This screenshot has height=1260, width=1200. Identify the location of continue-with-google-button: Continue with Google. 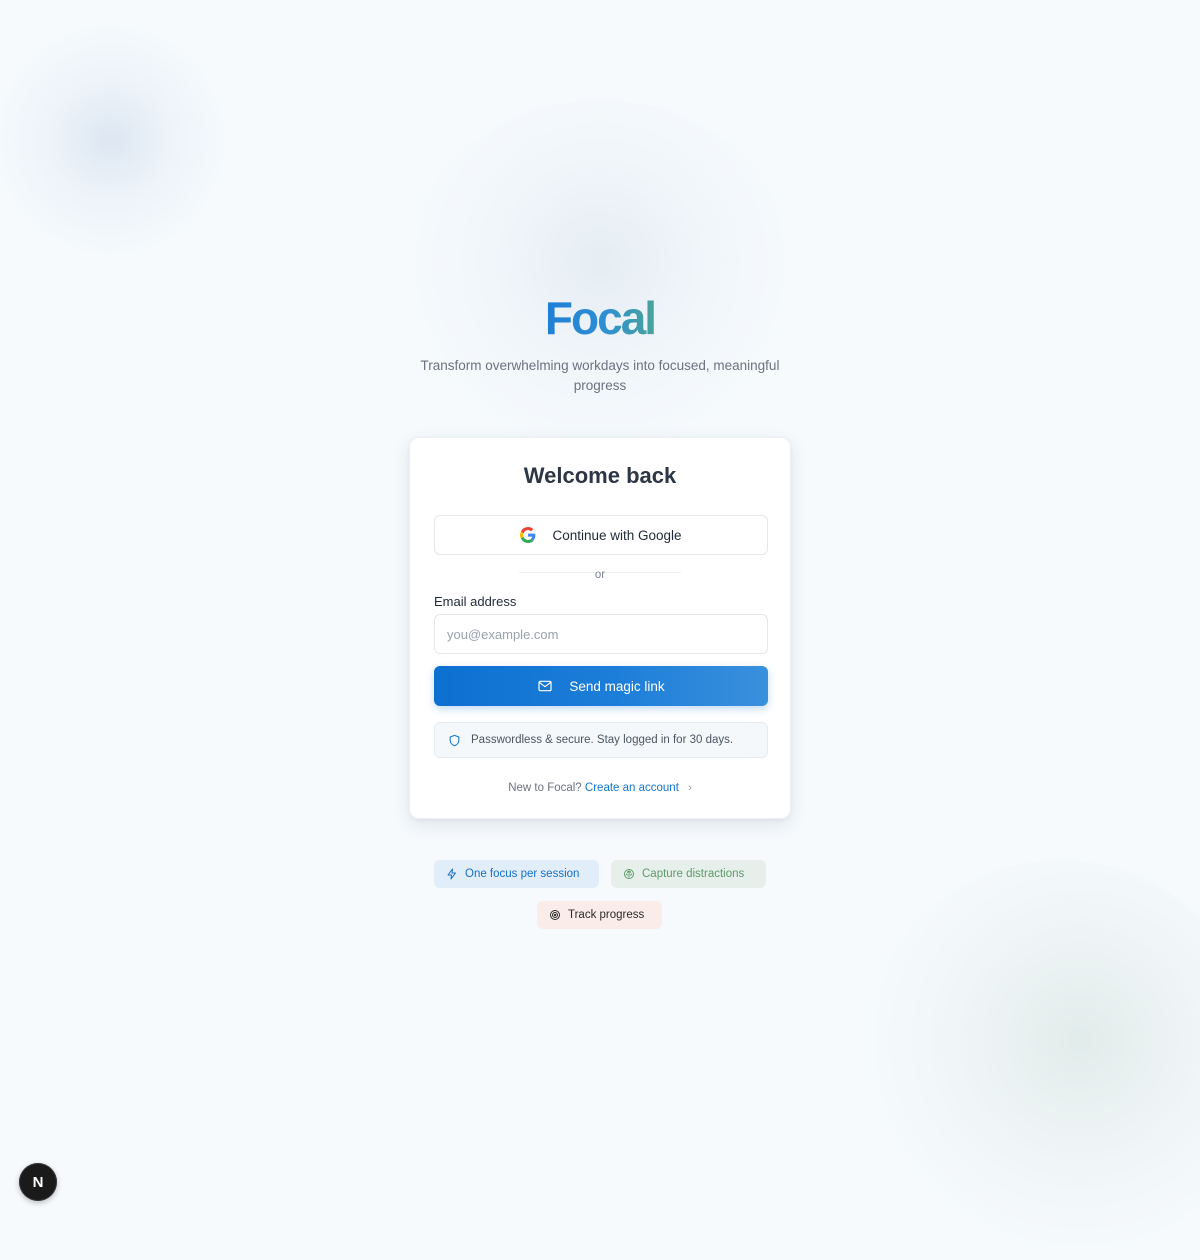
(601, 535).